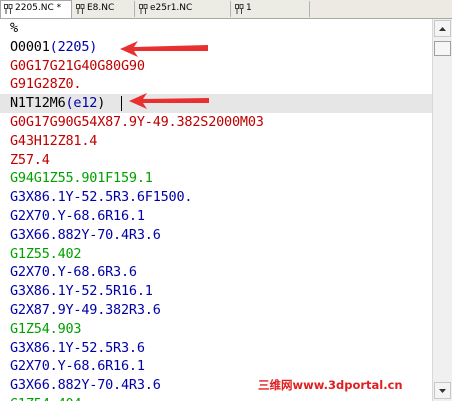  Describe the element at coordinates (30, 46) in the screenshot. I see `code-token: O0001` at that location.